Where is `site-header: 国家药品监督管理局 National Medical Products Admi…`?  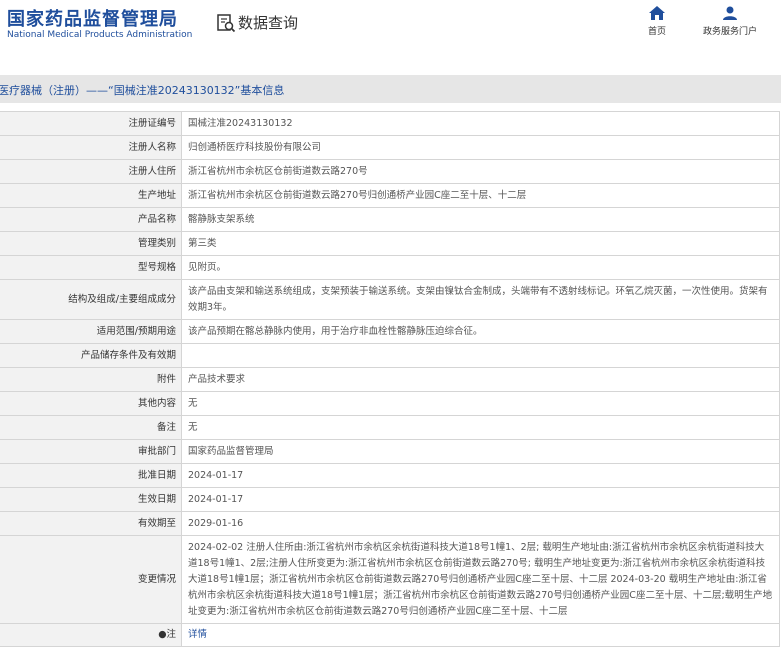 site-header: 国家药品监督管理局 National Medical Products Admi… is located at coordinates (390, 30).